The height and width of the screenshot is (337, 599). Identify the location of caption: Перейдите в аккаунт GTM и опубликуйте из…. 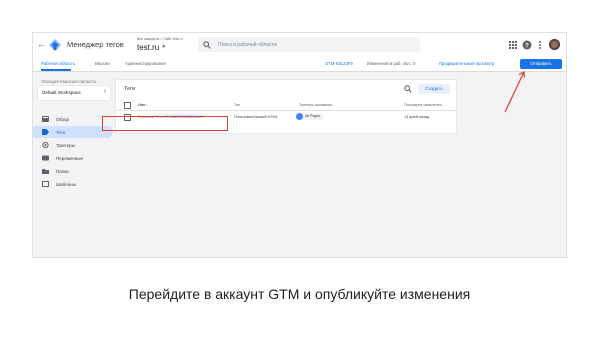
(299, 294).